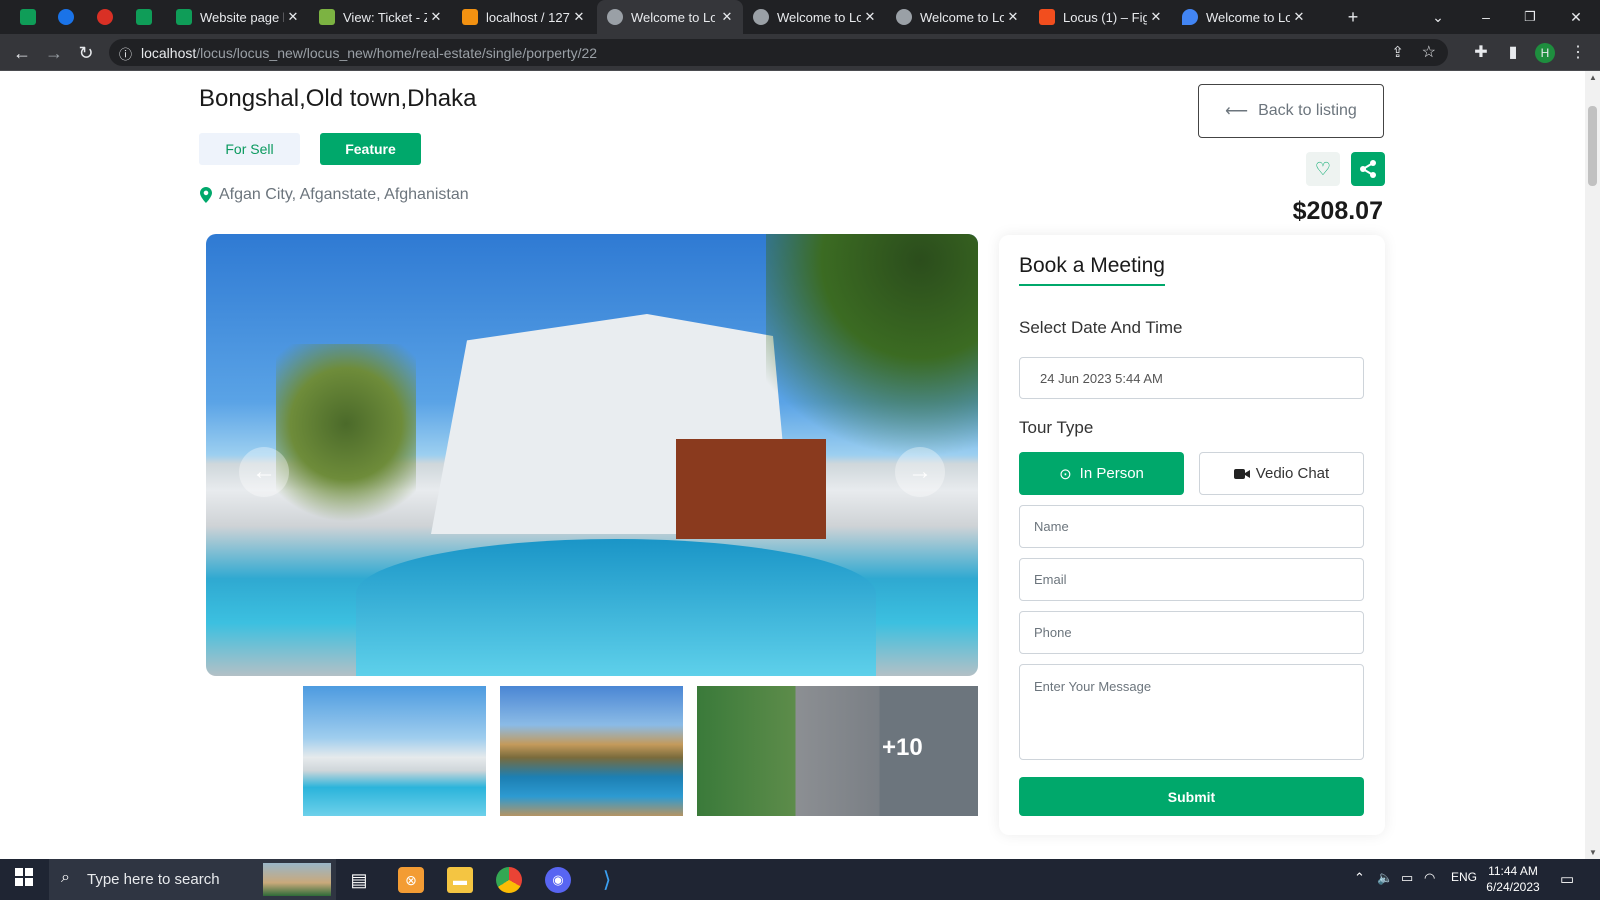 Image resolution: width=1600 pixels, height=900 pixels. What do you see at coordinates (1191, 712) in the screenshot?
I see `message-textarea: Enter Your Message` at bounding box center [1191, 712].